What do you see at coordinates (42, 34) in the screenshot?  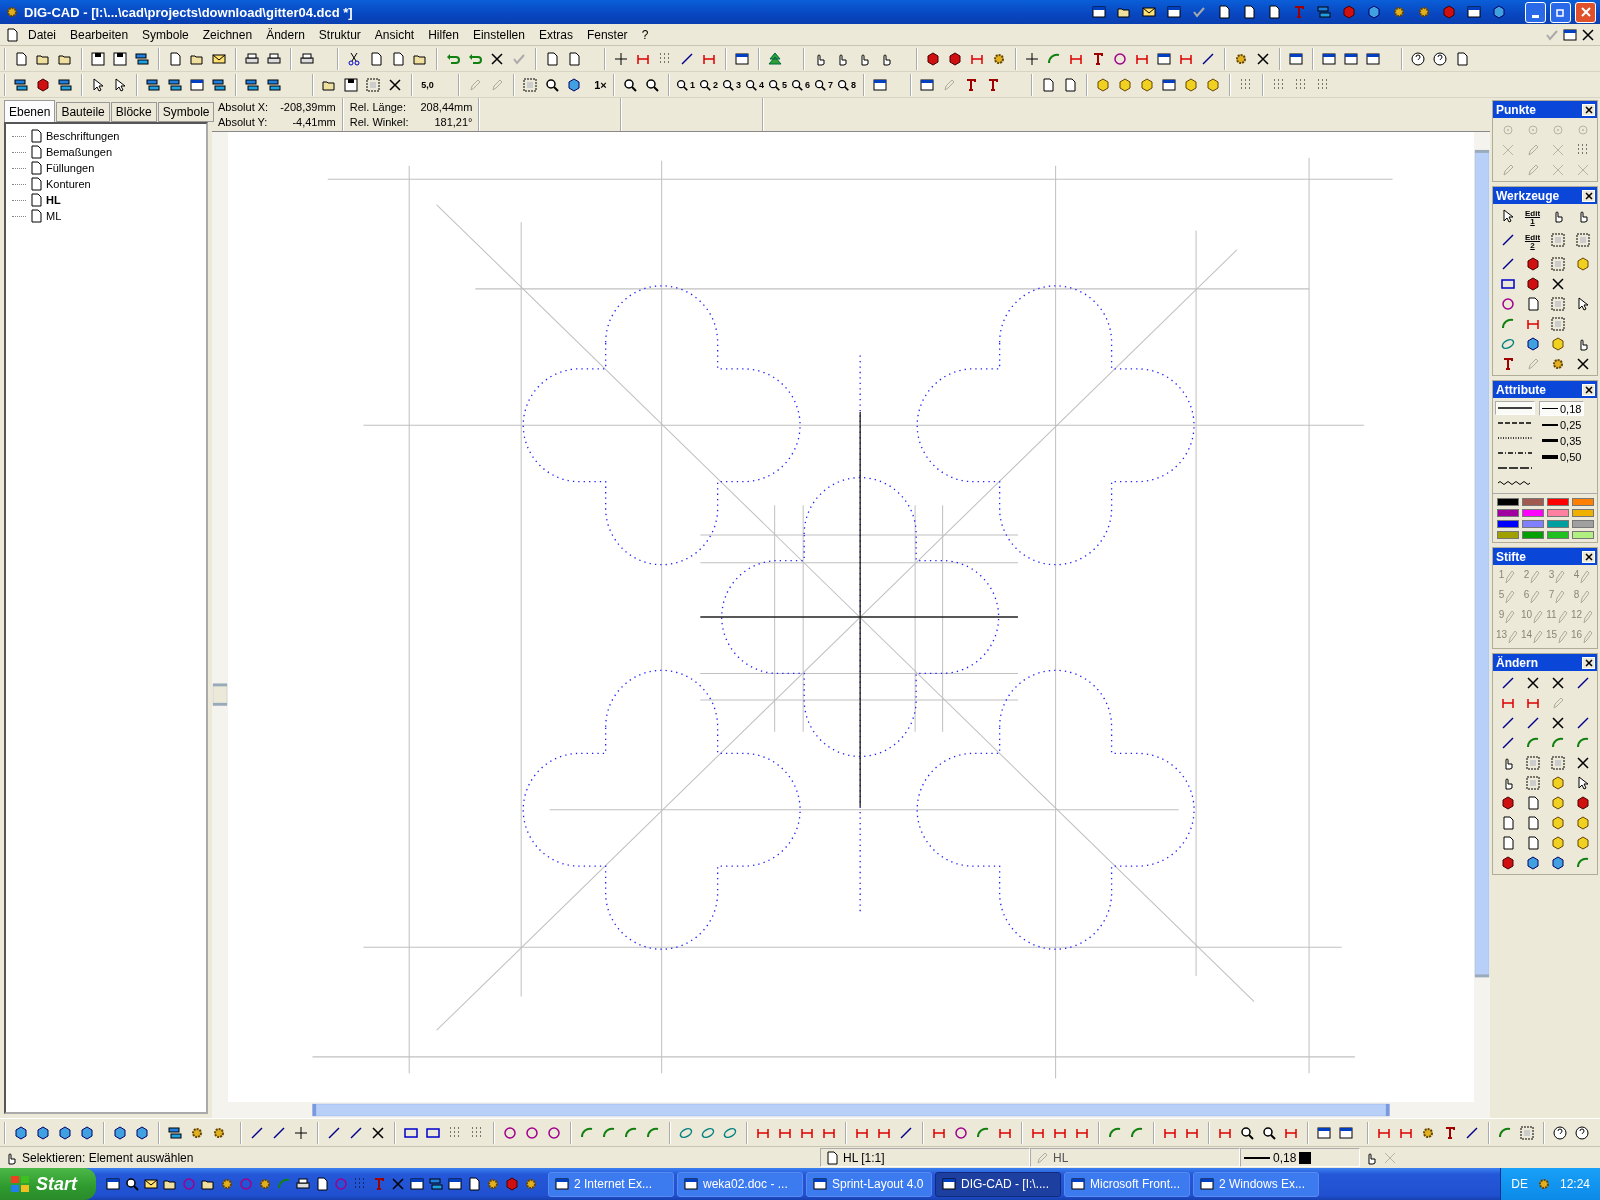 I see `menu-item: Datei` at bounding box center [42, 34].